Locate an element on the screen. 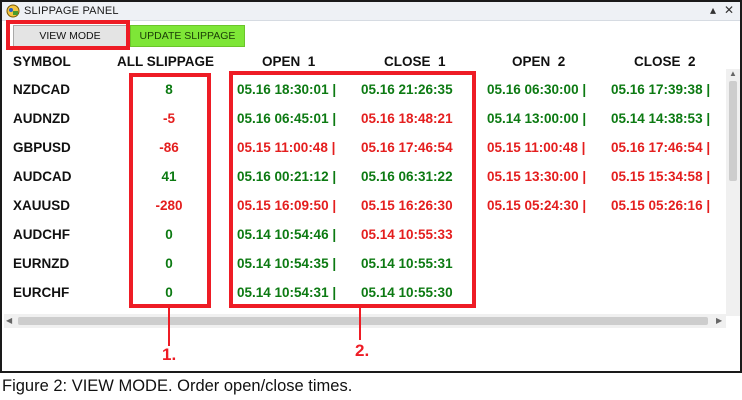 This screenshot has height=400, width=742. close-icon: ✕ is located at coordinates (729, 10).